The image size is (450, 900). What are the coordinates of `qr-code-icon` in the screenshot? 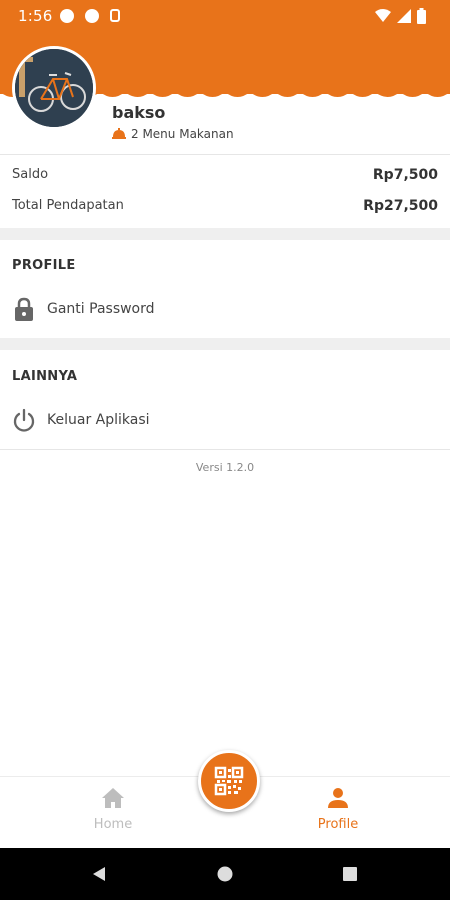 It's located at (229, 781).